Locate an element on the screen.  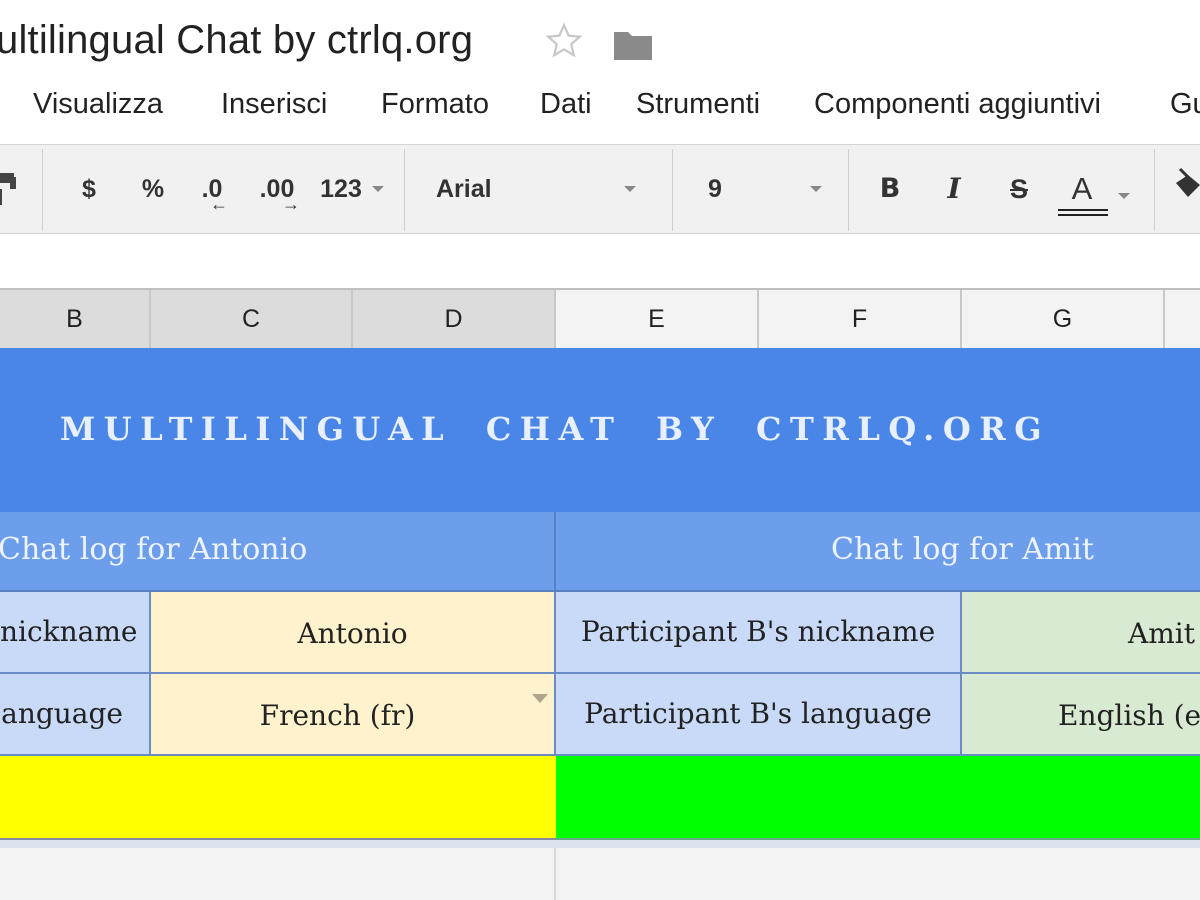
arrow-right-icon: → is located at coordinates (291, 204).